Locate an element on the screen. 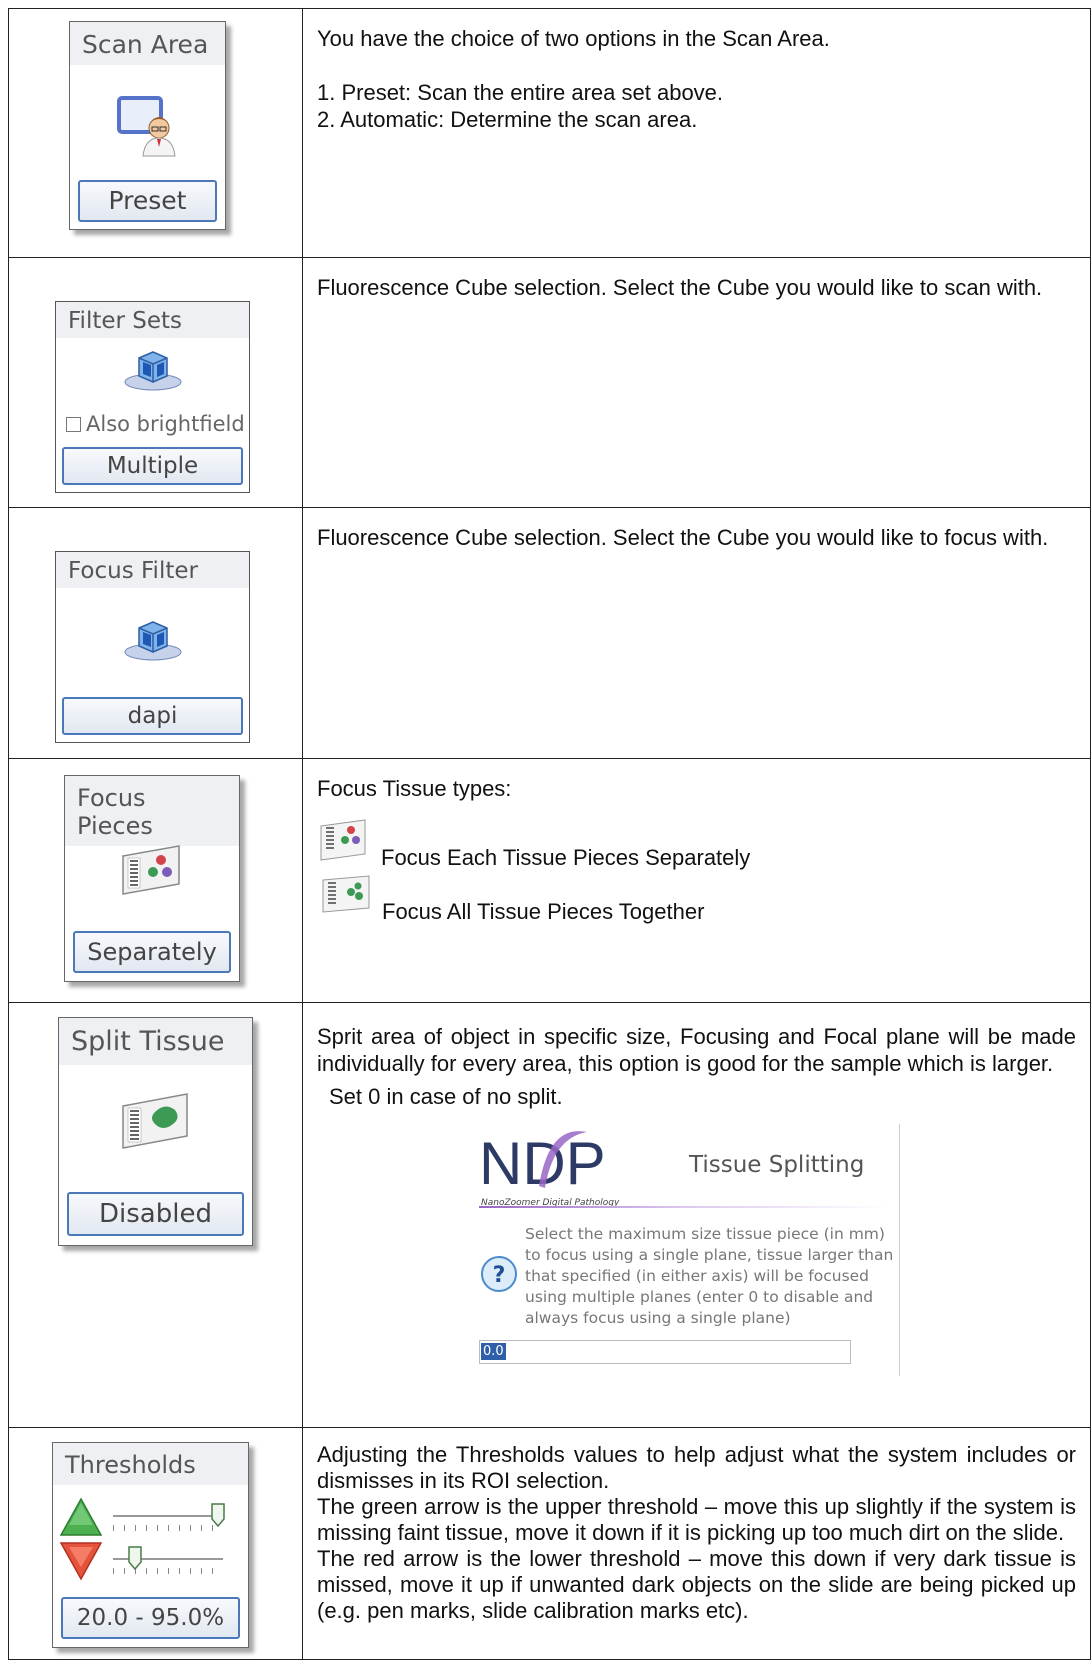  also-brightfield-checkbox-row: Also brightfield is located at coordinates (155, 424).